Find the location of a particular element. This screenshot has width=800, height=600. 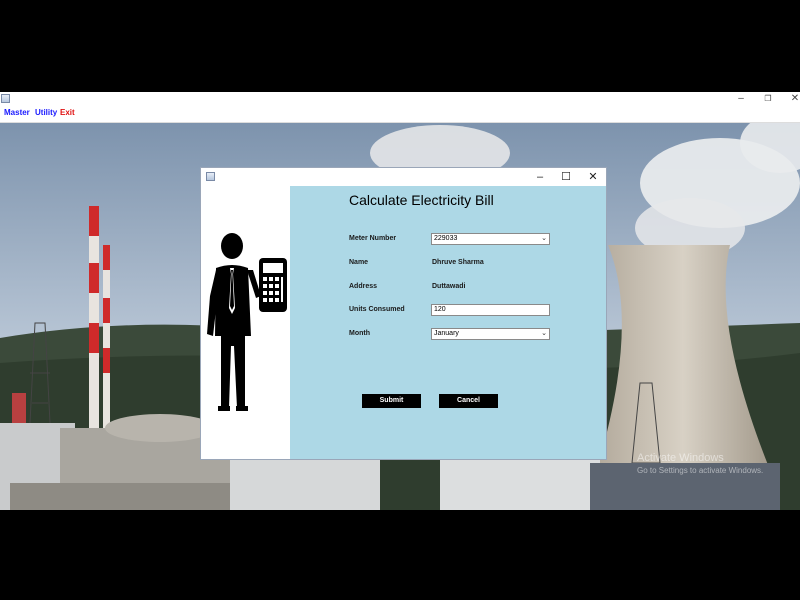

dialog-maximize-button: ☐ is located at coordinates (566, 177).